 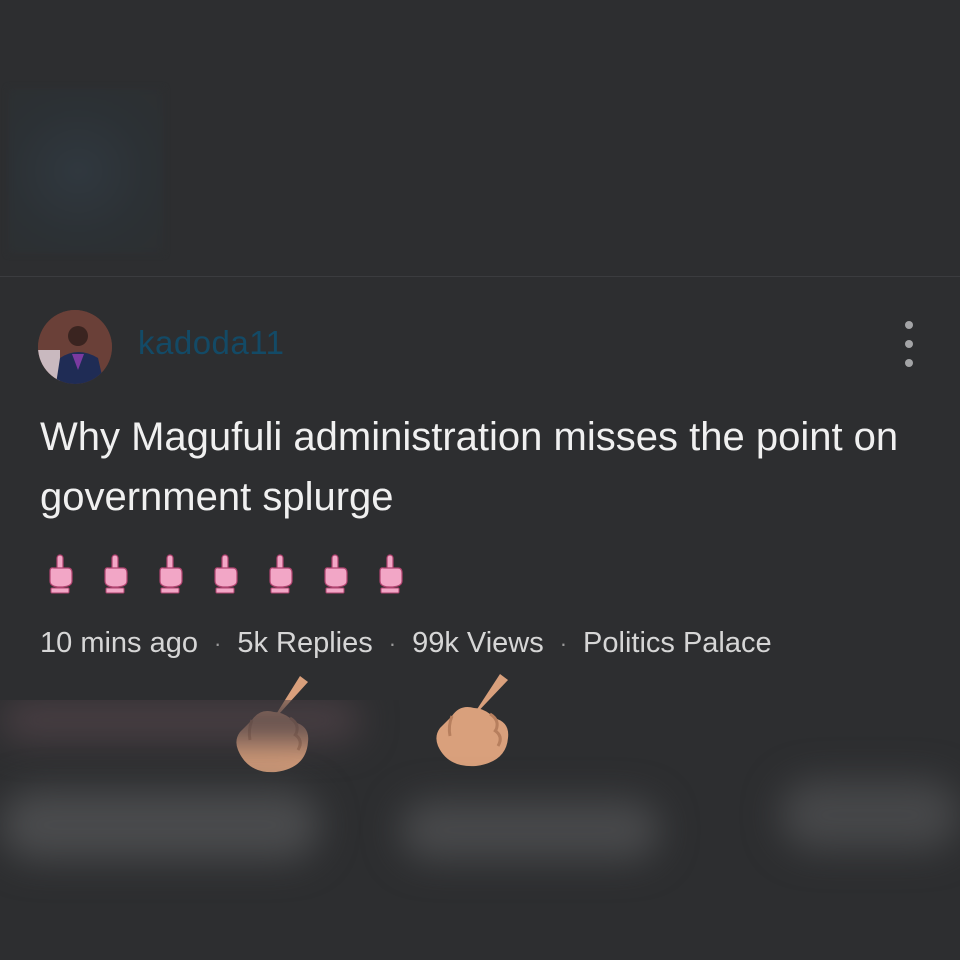 What do you see at coordinates (677, 643) in the screenshot?
I see `category-link: Politics Palace` at bounding box center [677, 643].